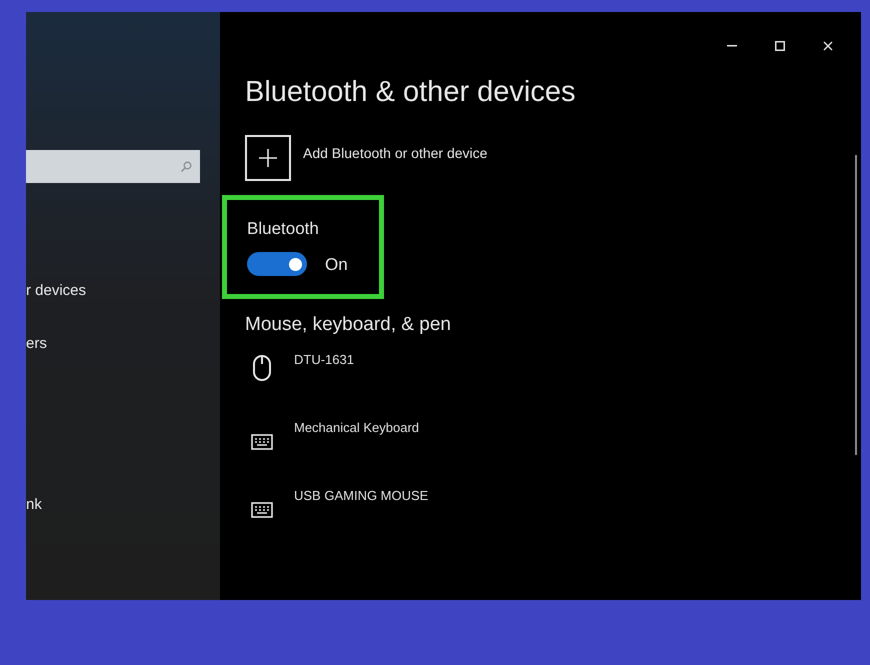 The image size is (870, 665). I want to click on sidebar-item: nk, so click(123, 504).